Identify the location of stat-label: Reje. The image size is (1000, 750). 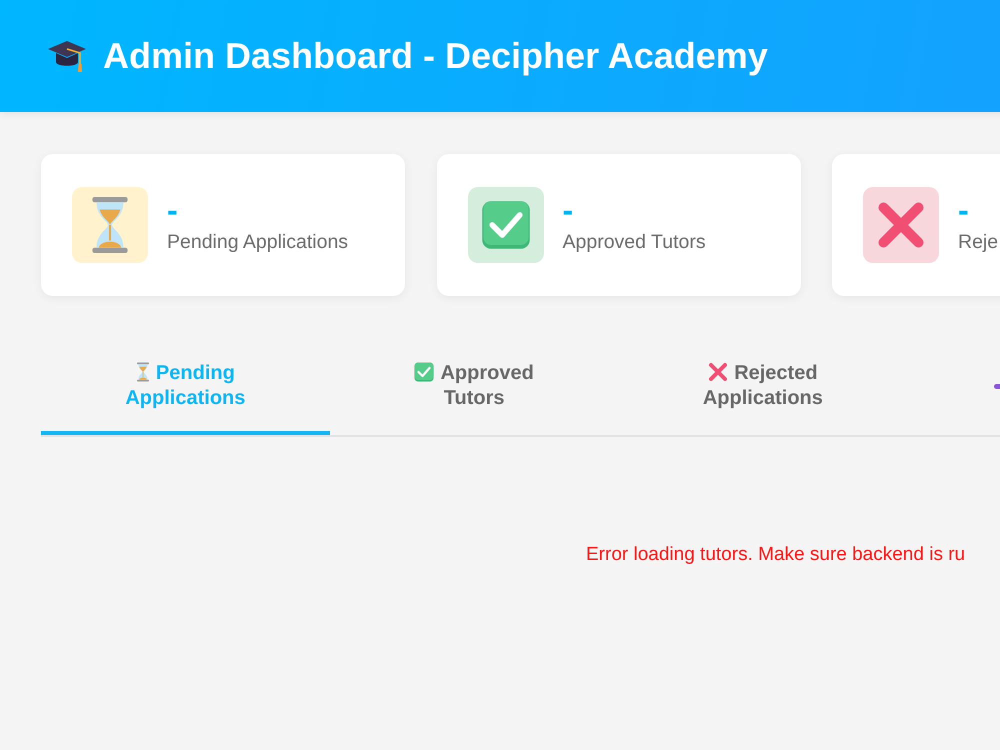
(978, 243).